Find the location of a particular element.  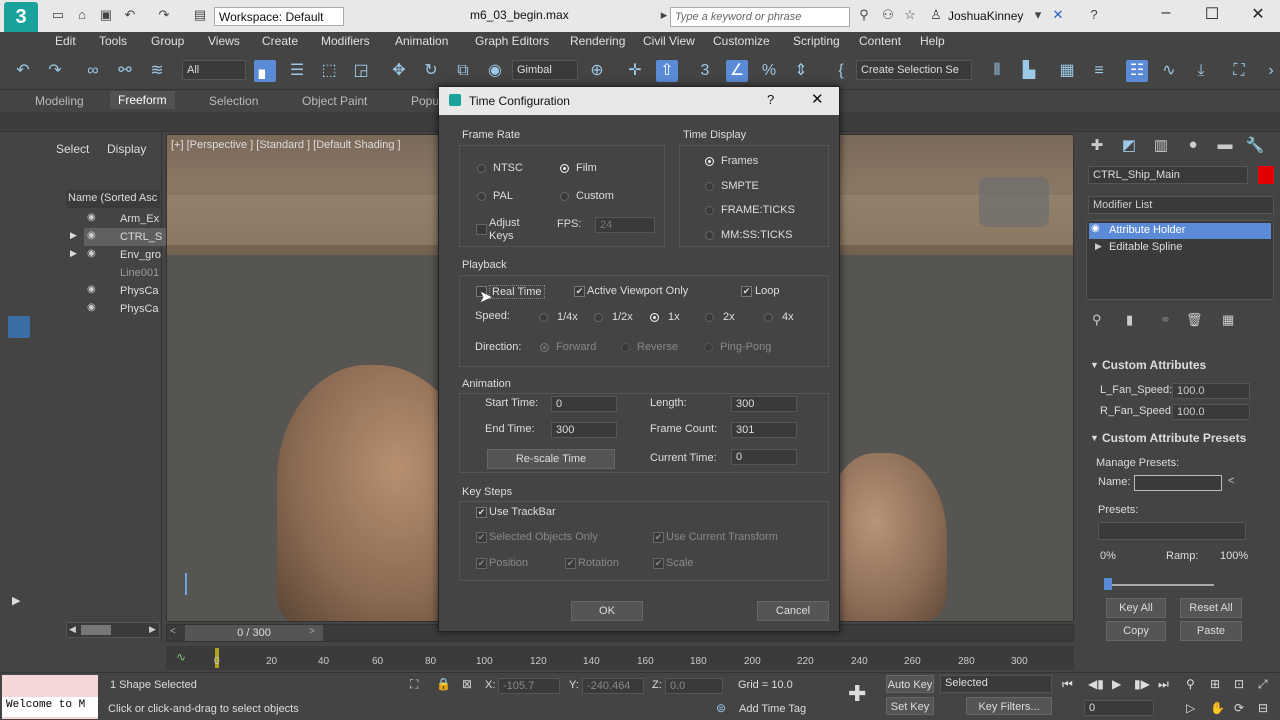

zoom-all-icon: ⊞ is located at coordinates (1215, 684).